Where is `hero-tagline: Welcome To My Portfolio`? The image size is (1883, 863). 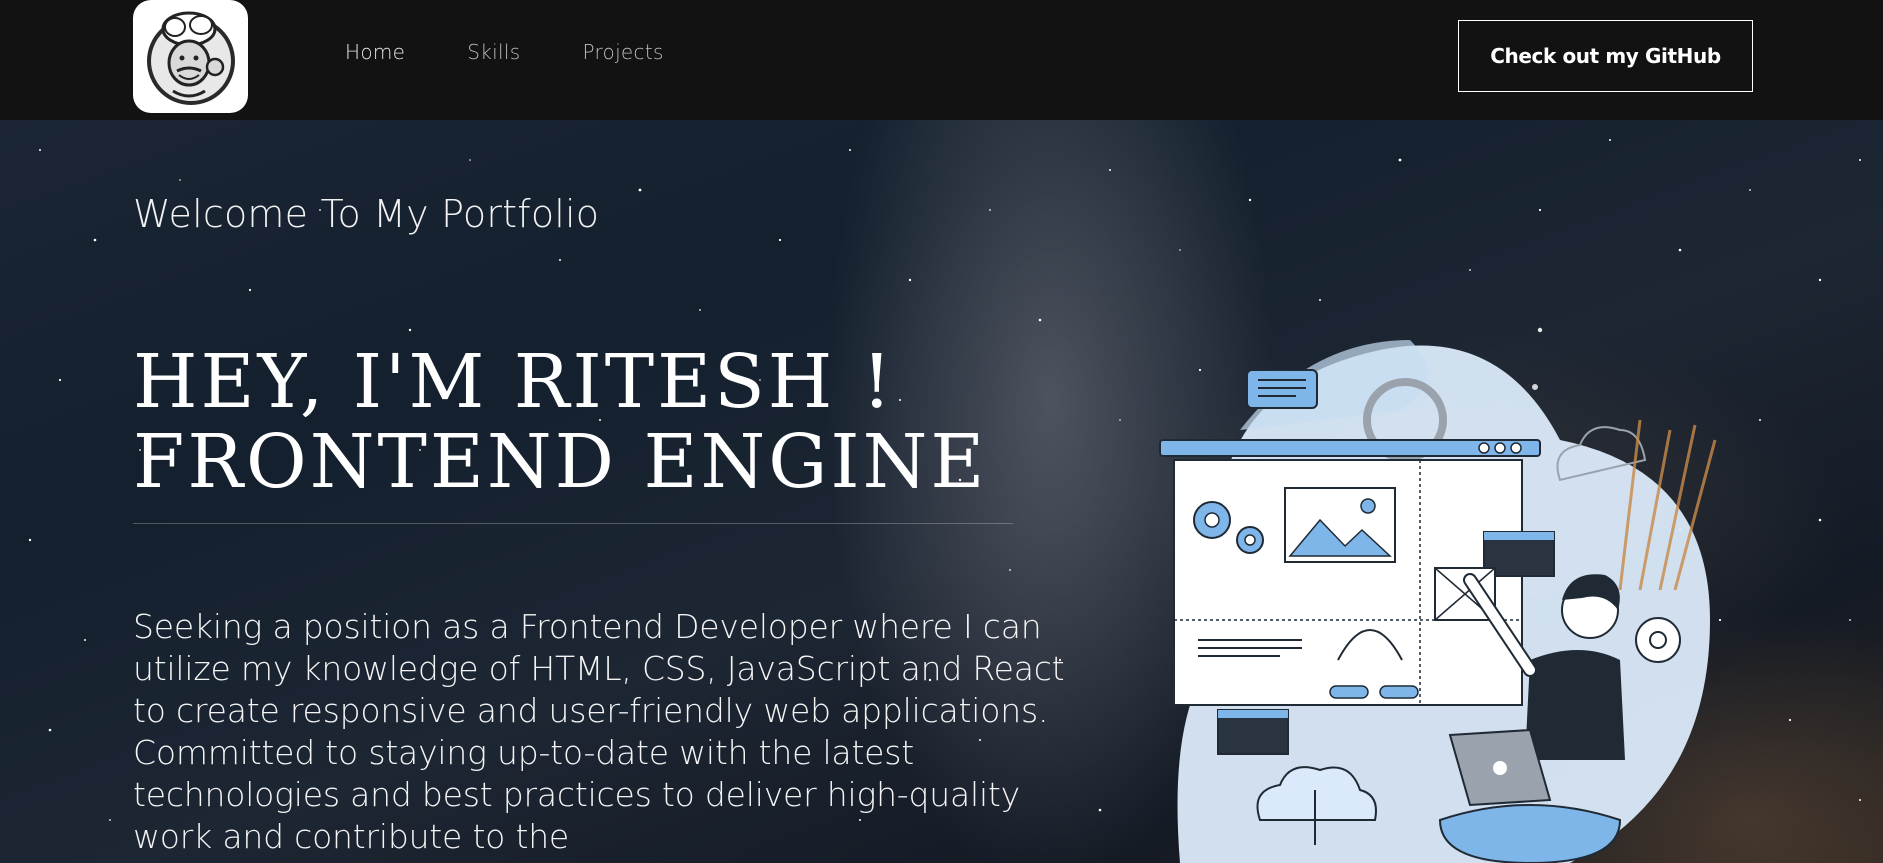
hero-tagline: Welcome To My Portfolio is located at coordinates (366, 214).